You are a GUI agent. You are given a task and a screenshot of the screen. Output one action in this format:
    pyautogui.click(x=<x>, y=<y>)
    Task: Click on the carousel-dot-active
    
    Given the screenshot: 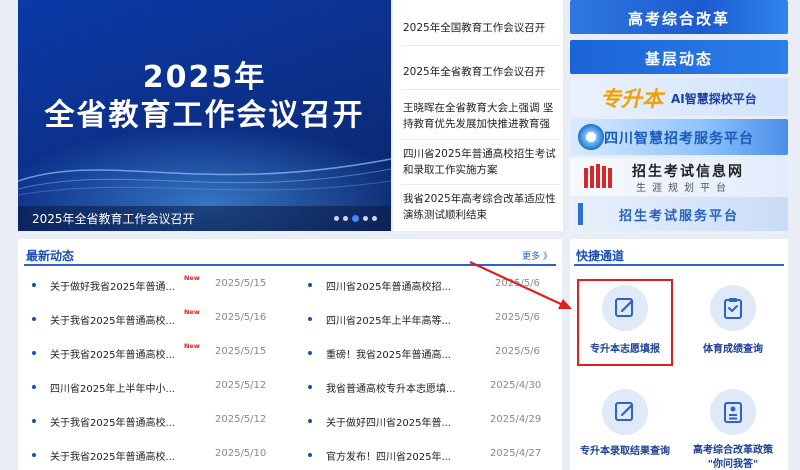 What is the action you would take?
    pyautogui.click(x=355, y=218)
    